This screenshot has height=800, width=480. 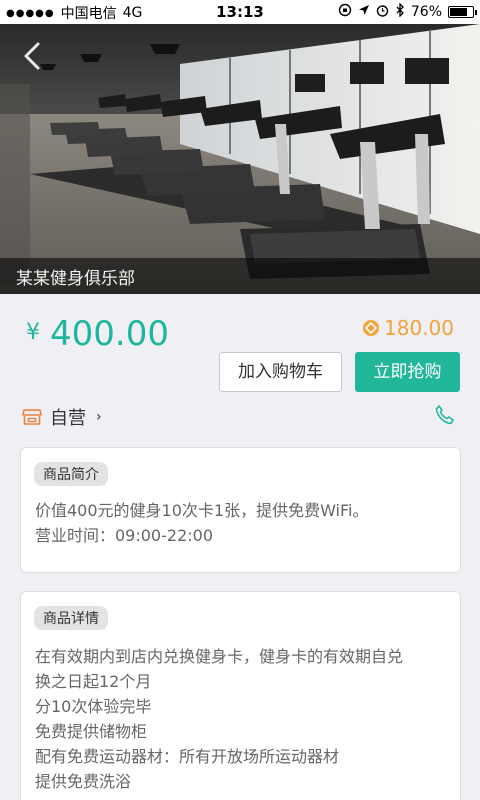 I want to click on points-price: 180.00, so click(x=408, y=328).